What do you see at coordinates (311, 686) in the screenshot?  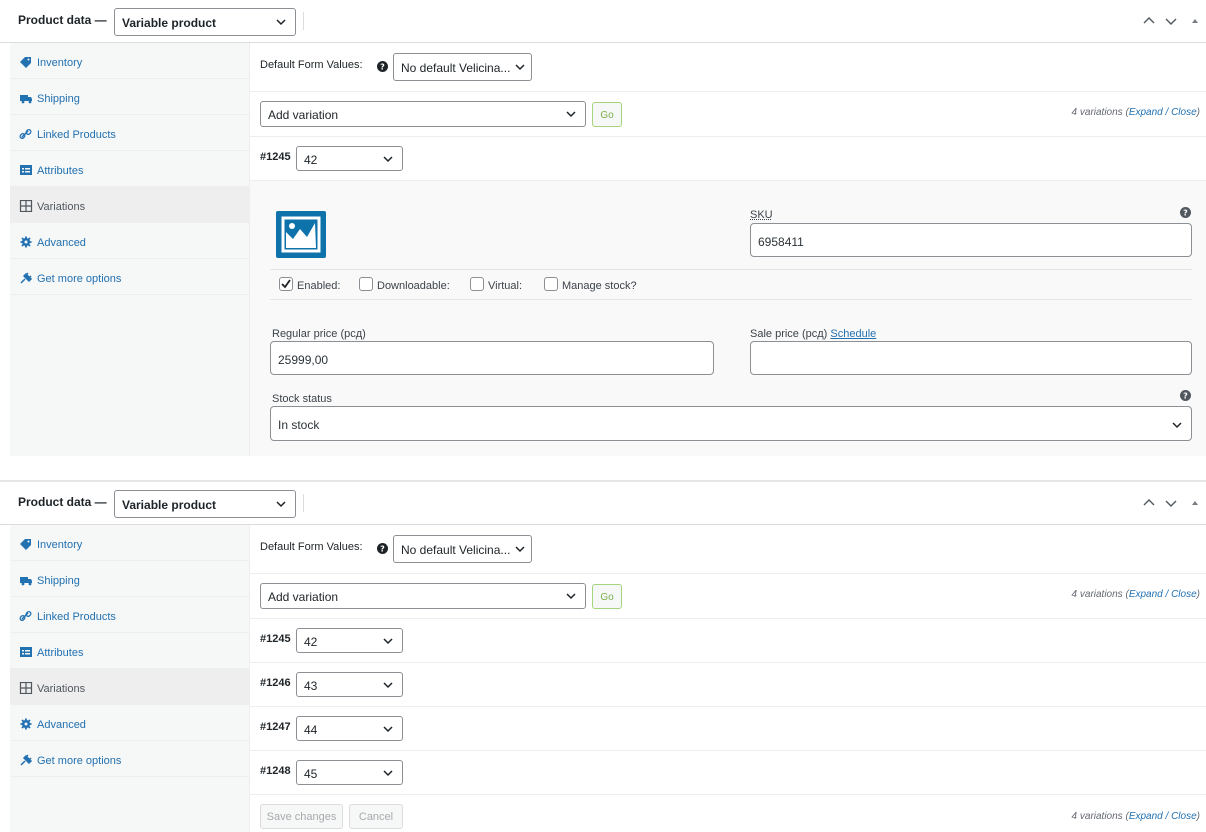 I see `variation-size-value: 43` at bounding box center [311, 686].